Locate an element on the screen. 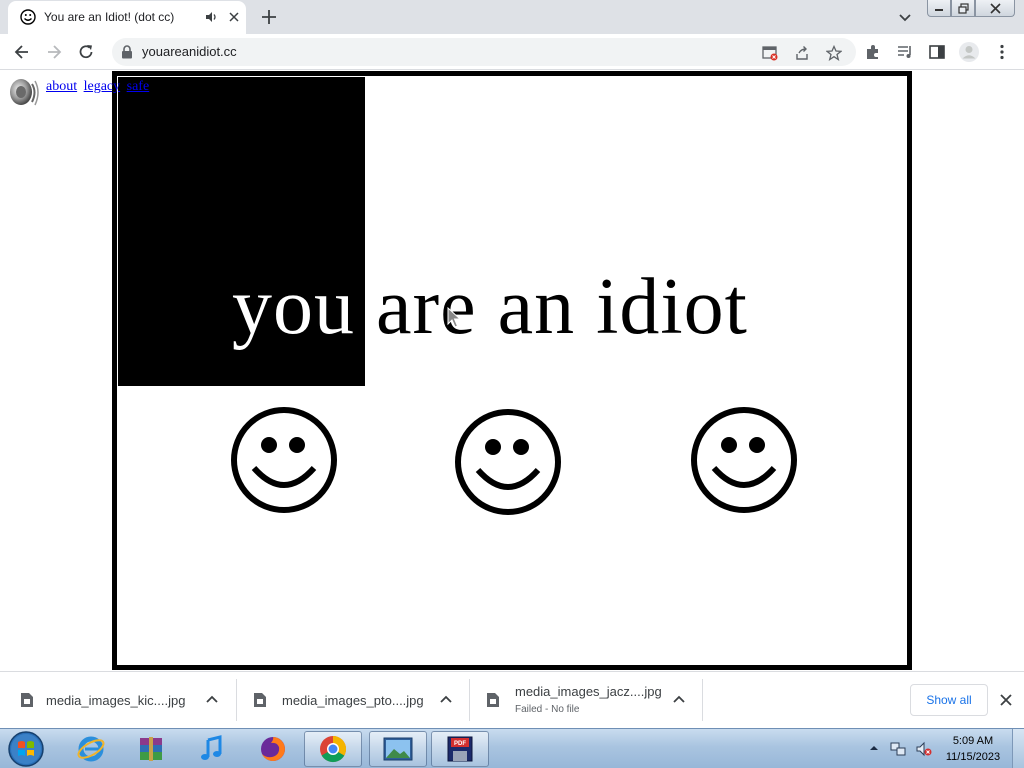  back-arrow-icon is located at coordinates (22, 52).